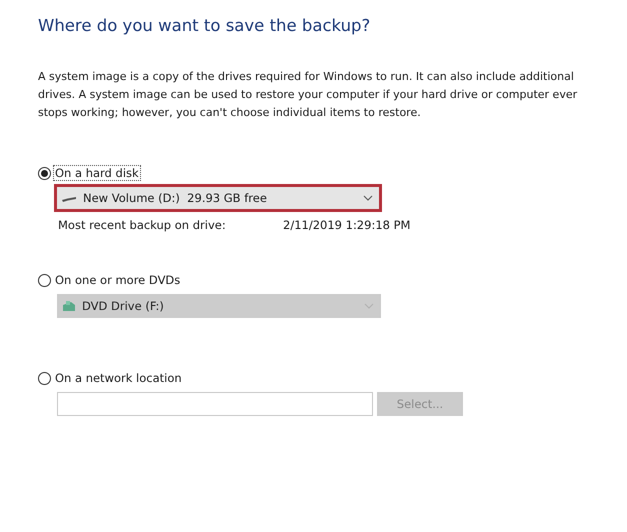 The width and height of the screenshot is (627, 532). What do you see at coordinates (346, 225) in the screenshot?
I see `info-value: 2/11/2019 1:29:18 PM` at bounding box center [346, 225].